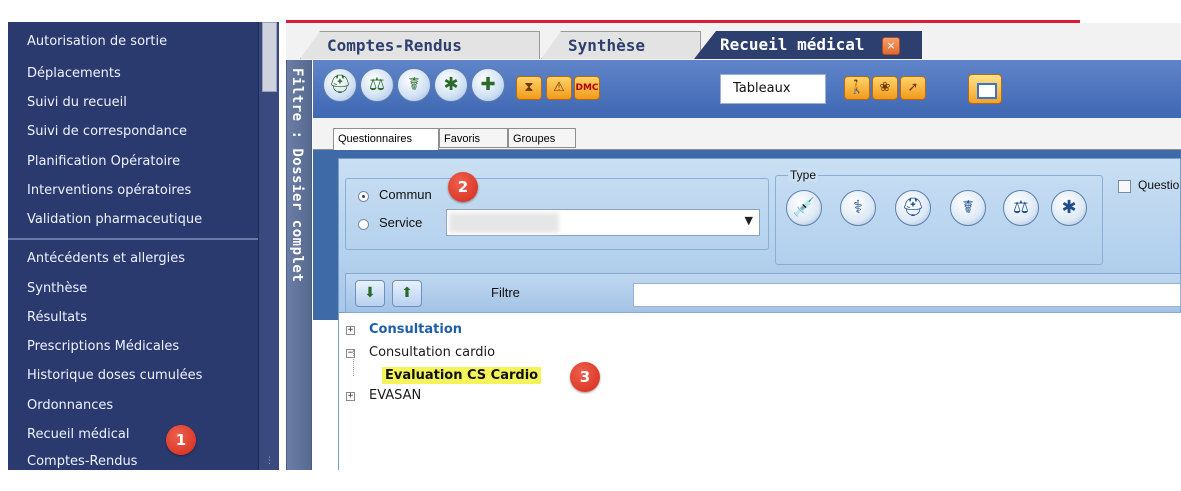 This screenshot has width=1181, height=491. What do you see at coordinates (607, 45) in the screenshot?
I see `tab-label: Synthèse` at bounding box center [607, 45].